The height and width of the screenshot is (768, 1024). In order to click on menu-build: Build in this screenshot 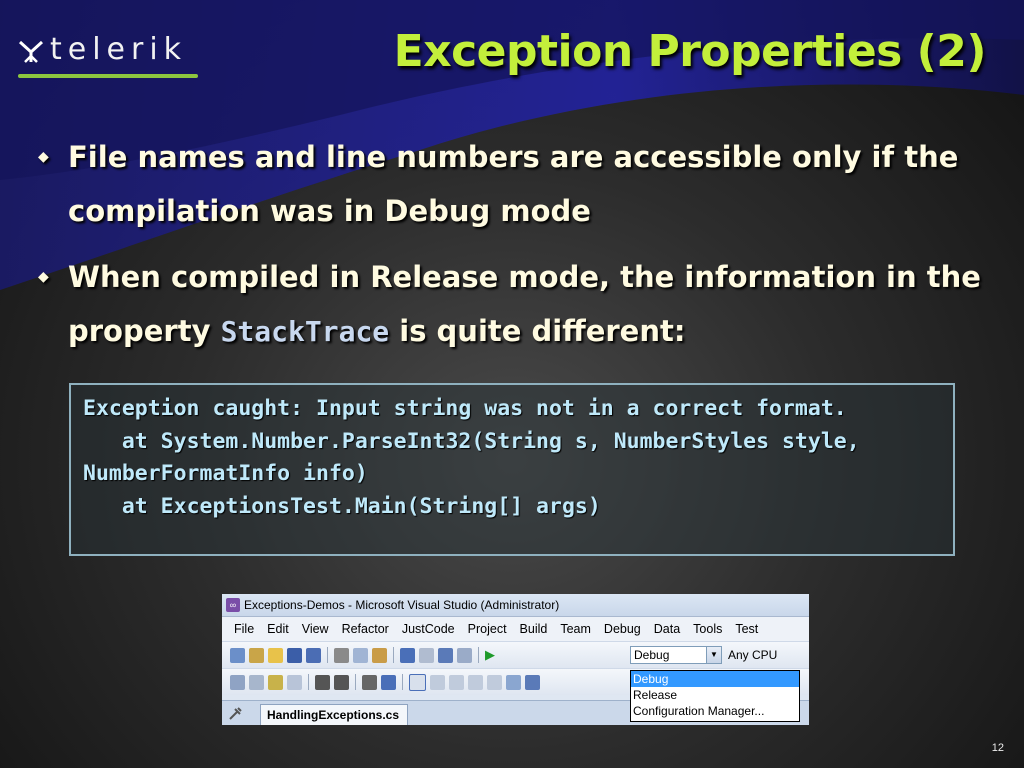, I will do `click(538, 629)`.